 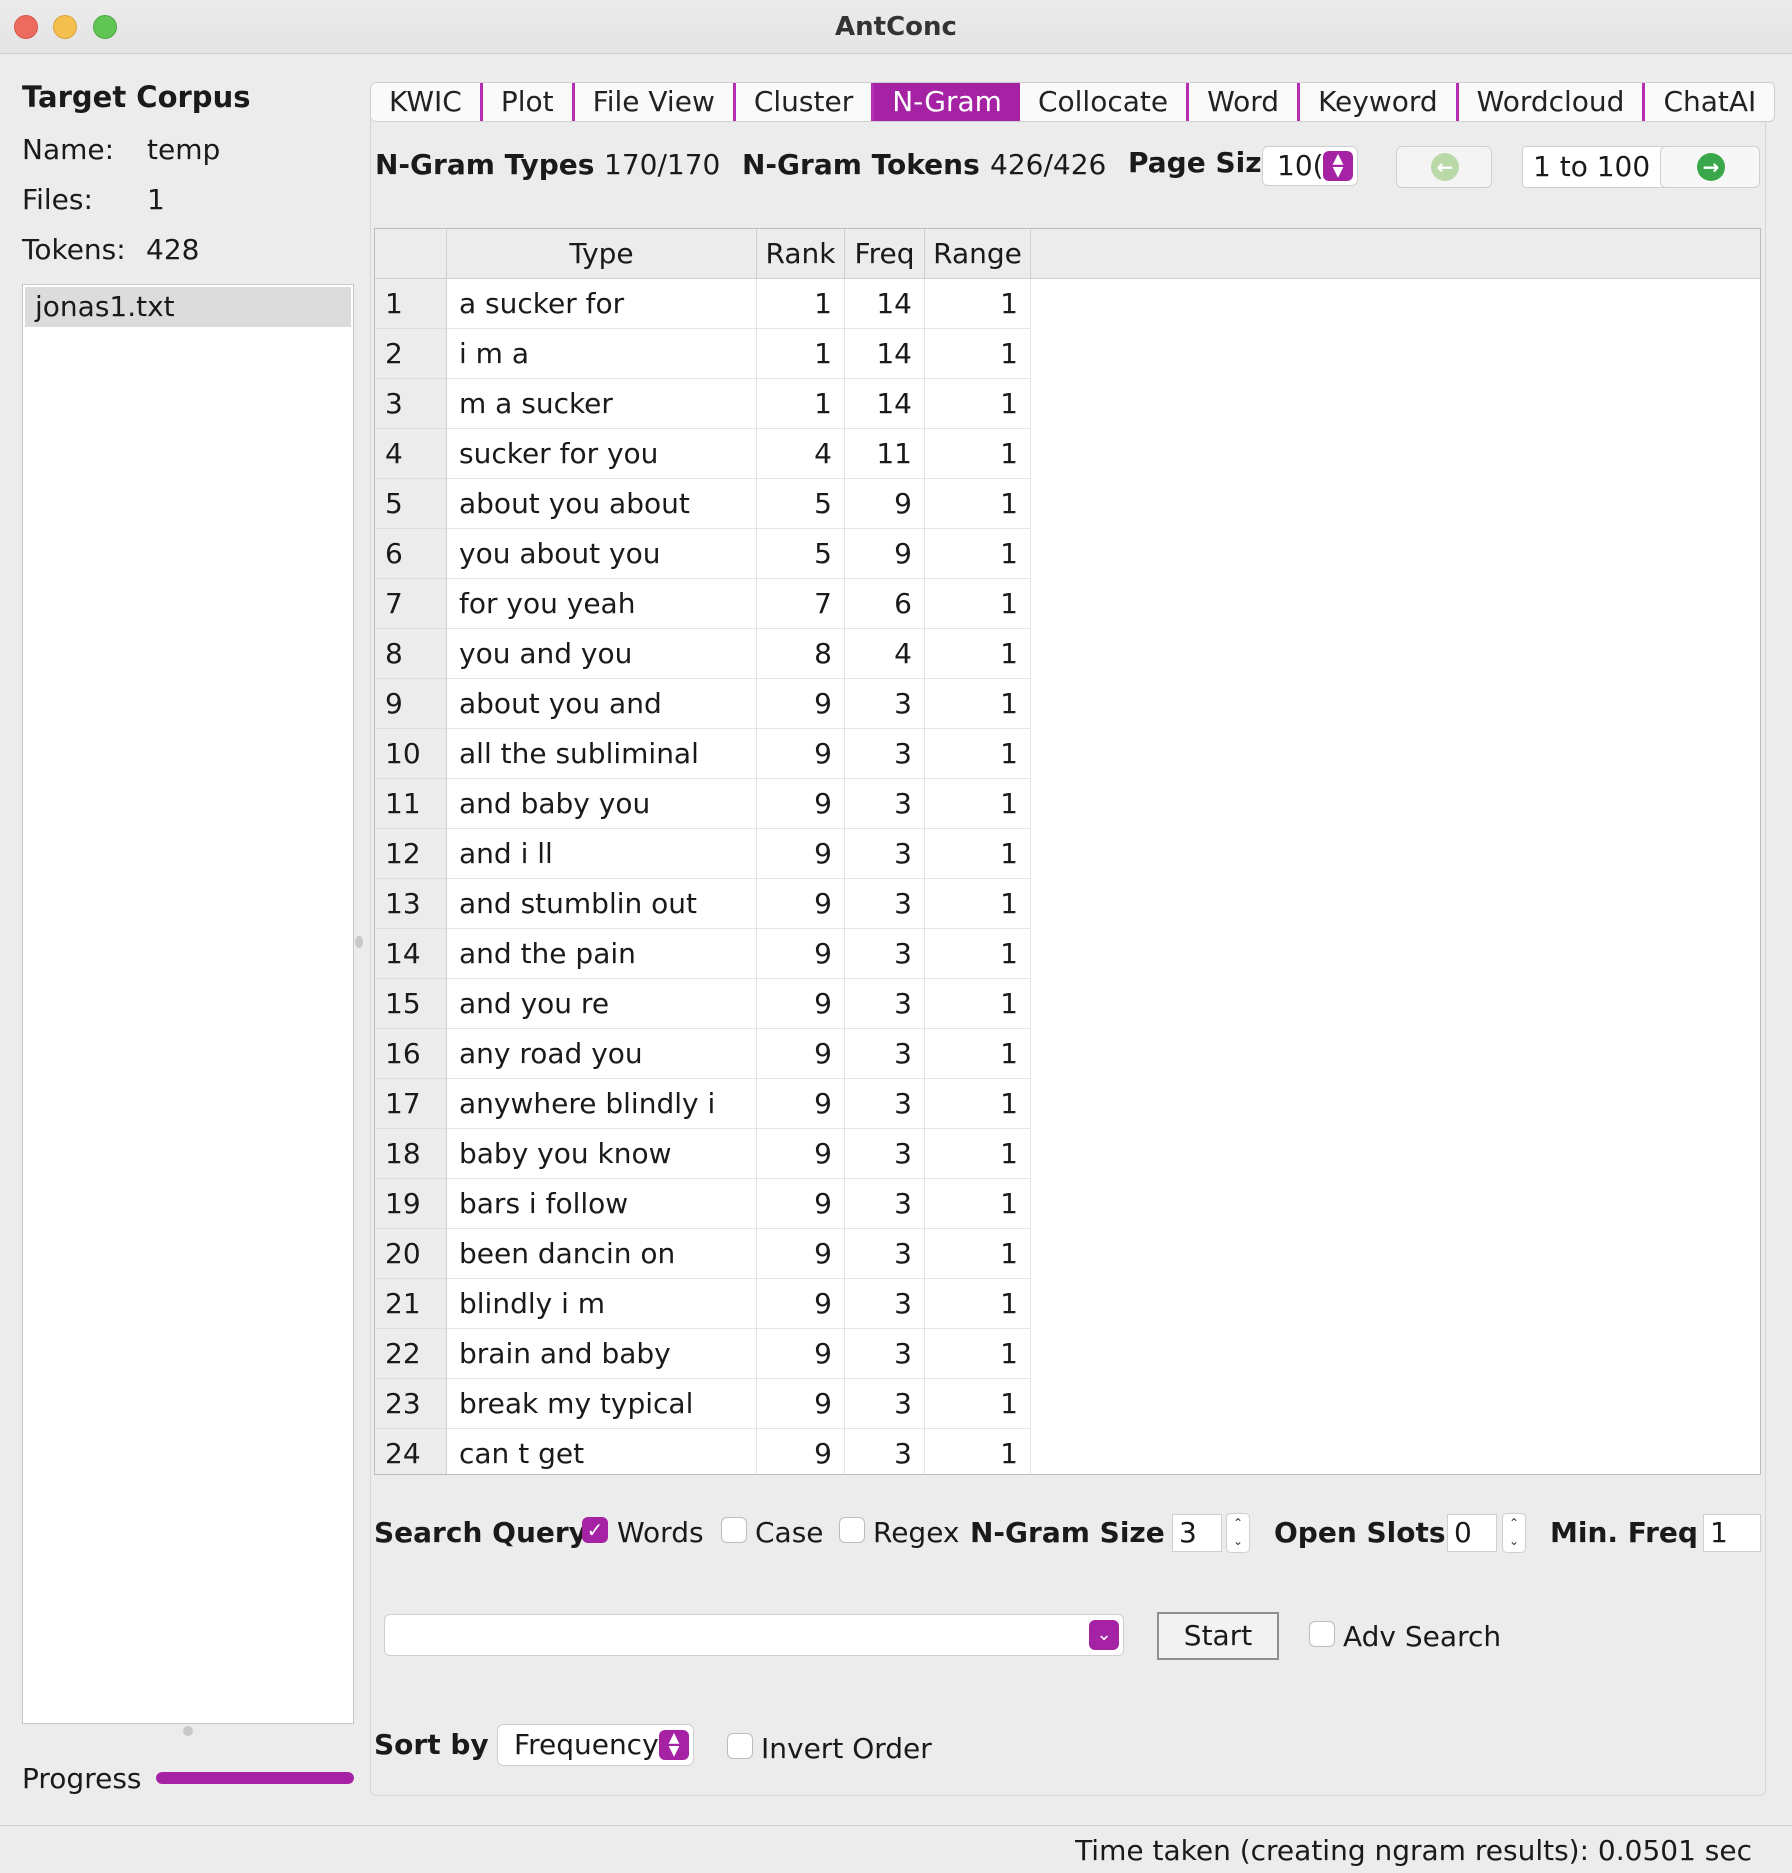 I want to click on tab-collocate: Collocate, so click(x=1104, y=102).